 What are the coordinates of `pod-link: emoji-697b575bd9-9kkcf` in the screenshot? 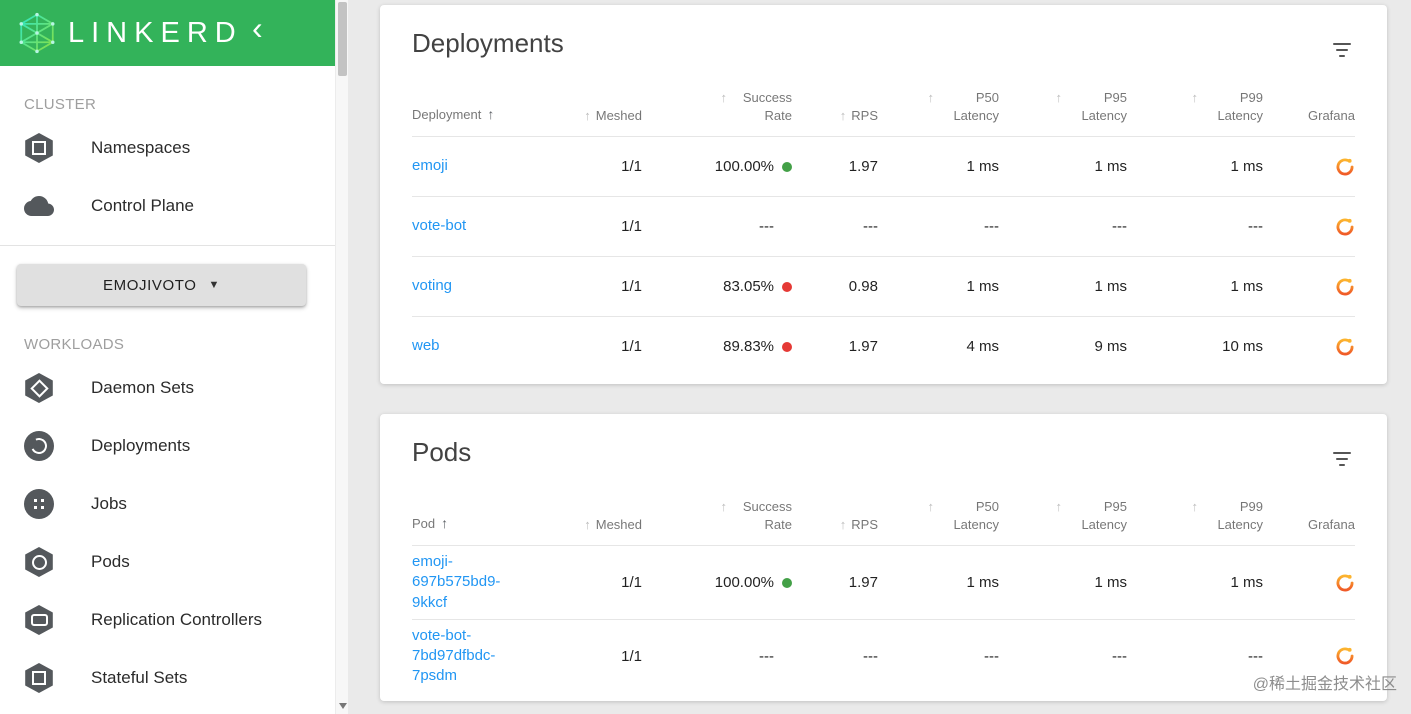 It's located at (471, 582).